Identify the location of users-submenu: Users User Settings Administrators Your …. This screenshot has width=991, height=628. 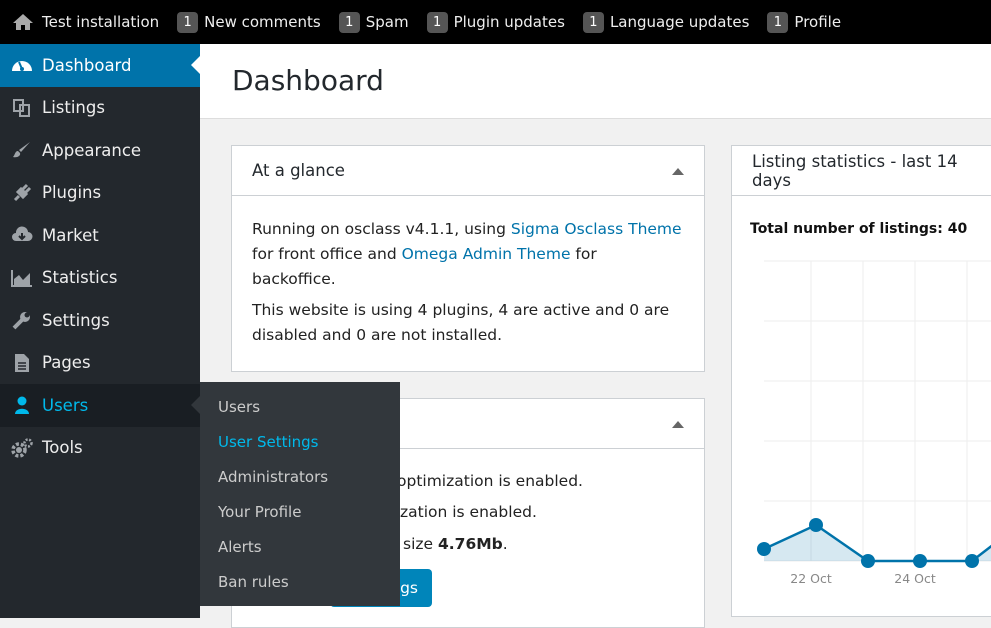
(300, 494).